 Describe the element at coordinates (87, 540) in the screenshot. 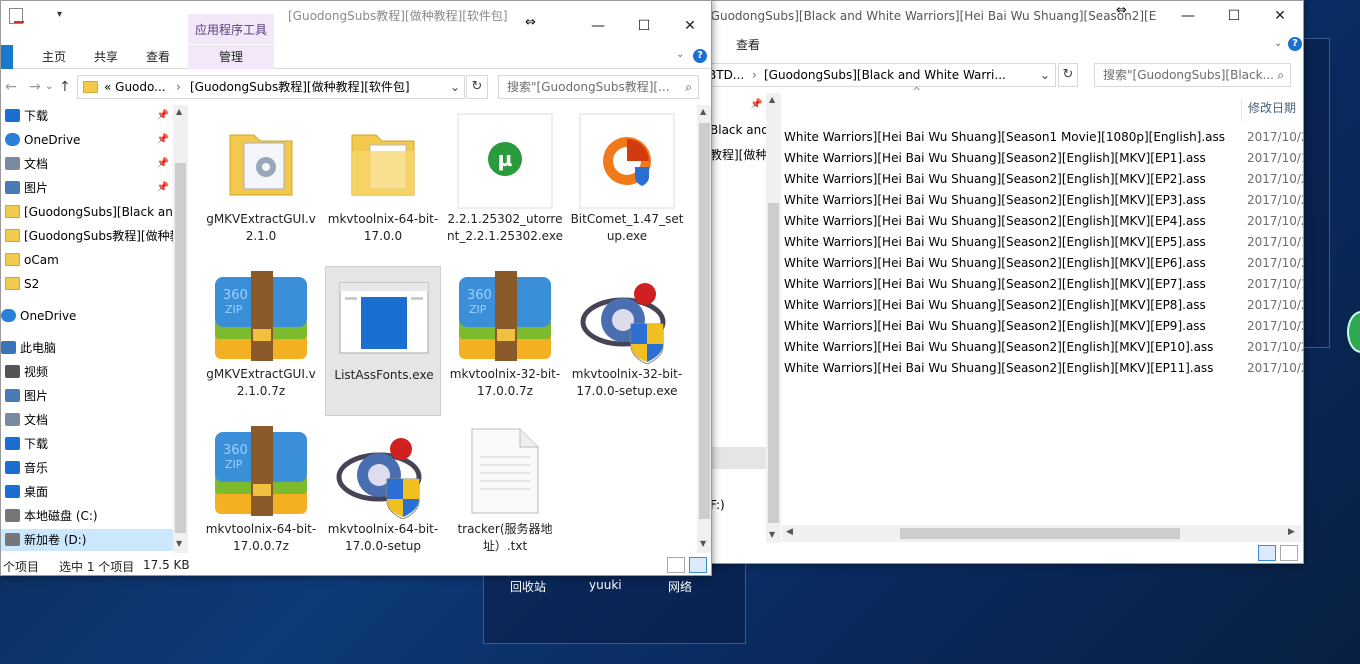

I see `nav-item: 新加卷 (D:)` at that location.